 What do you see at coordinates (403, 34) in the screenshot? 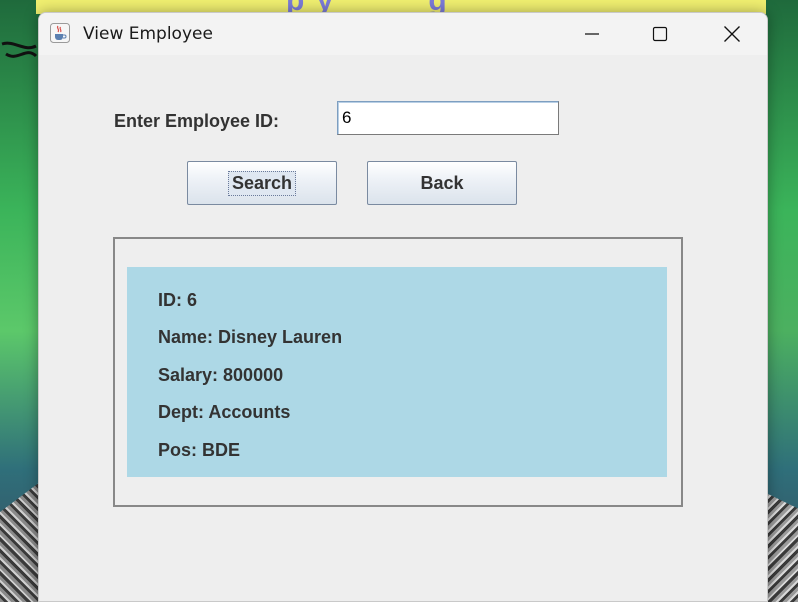
I see `title-bar: View Employee` at bounding box center [403, 34].